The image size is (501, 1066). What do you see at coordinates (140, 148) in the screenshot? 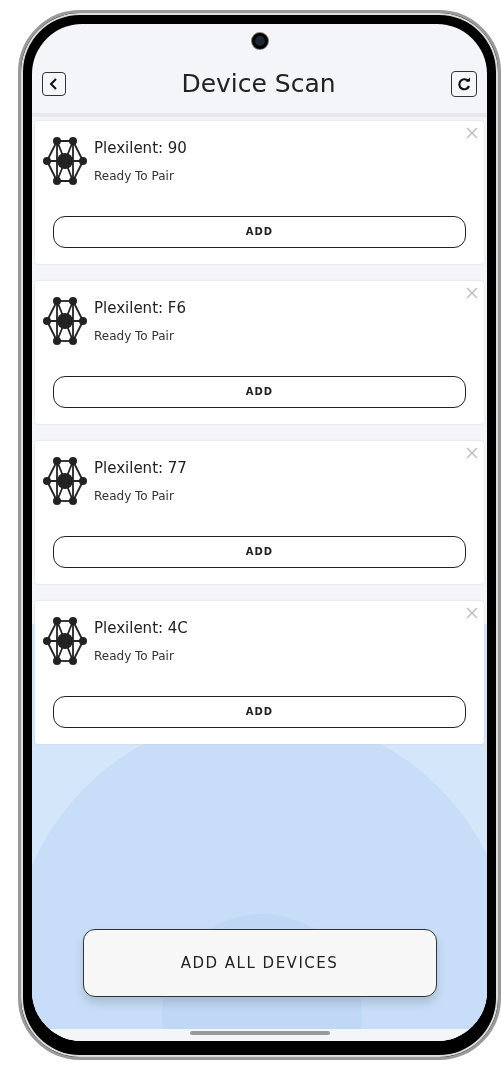
I see `device-name: Plexilent: 90` at bounding box center [140, 148].